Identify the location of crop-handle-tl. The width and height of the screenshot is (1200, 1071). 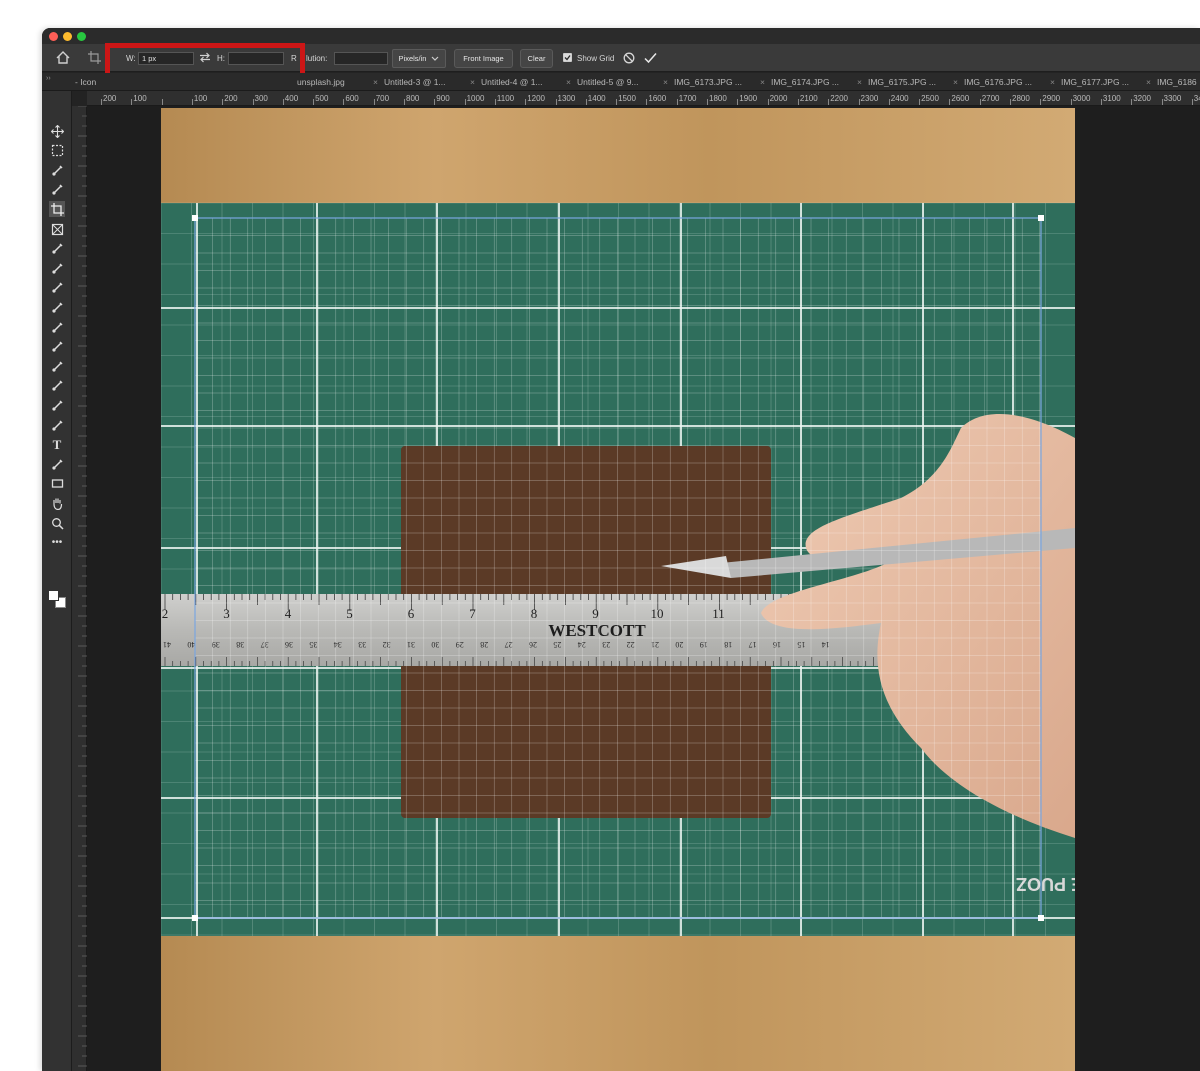
(195, 218).